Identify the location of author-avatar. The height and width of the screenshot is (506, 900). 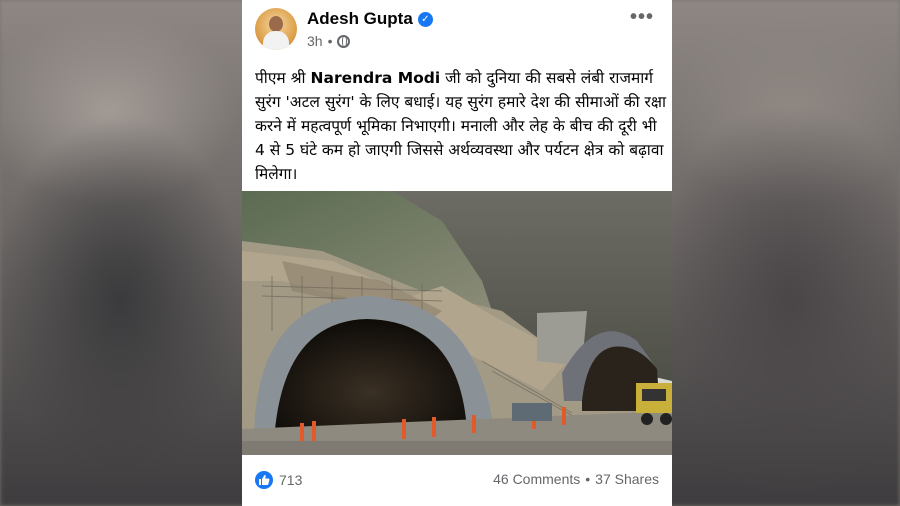
(276, 29).